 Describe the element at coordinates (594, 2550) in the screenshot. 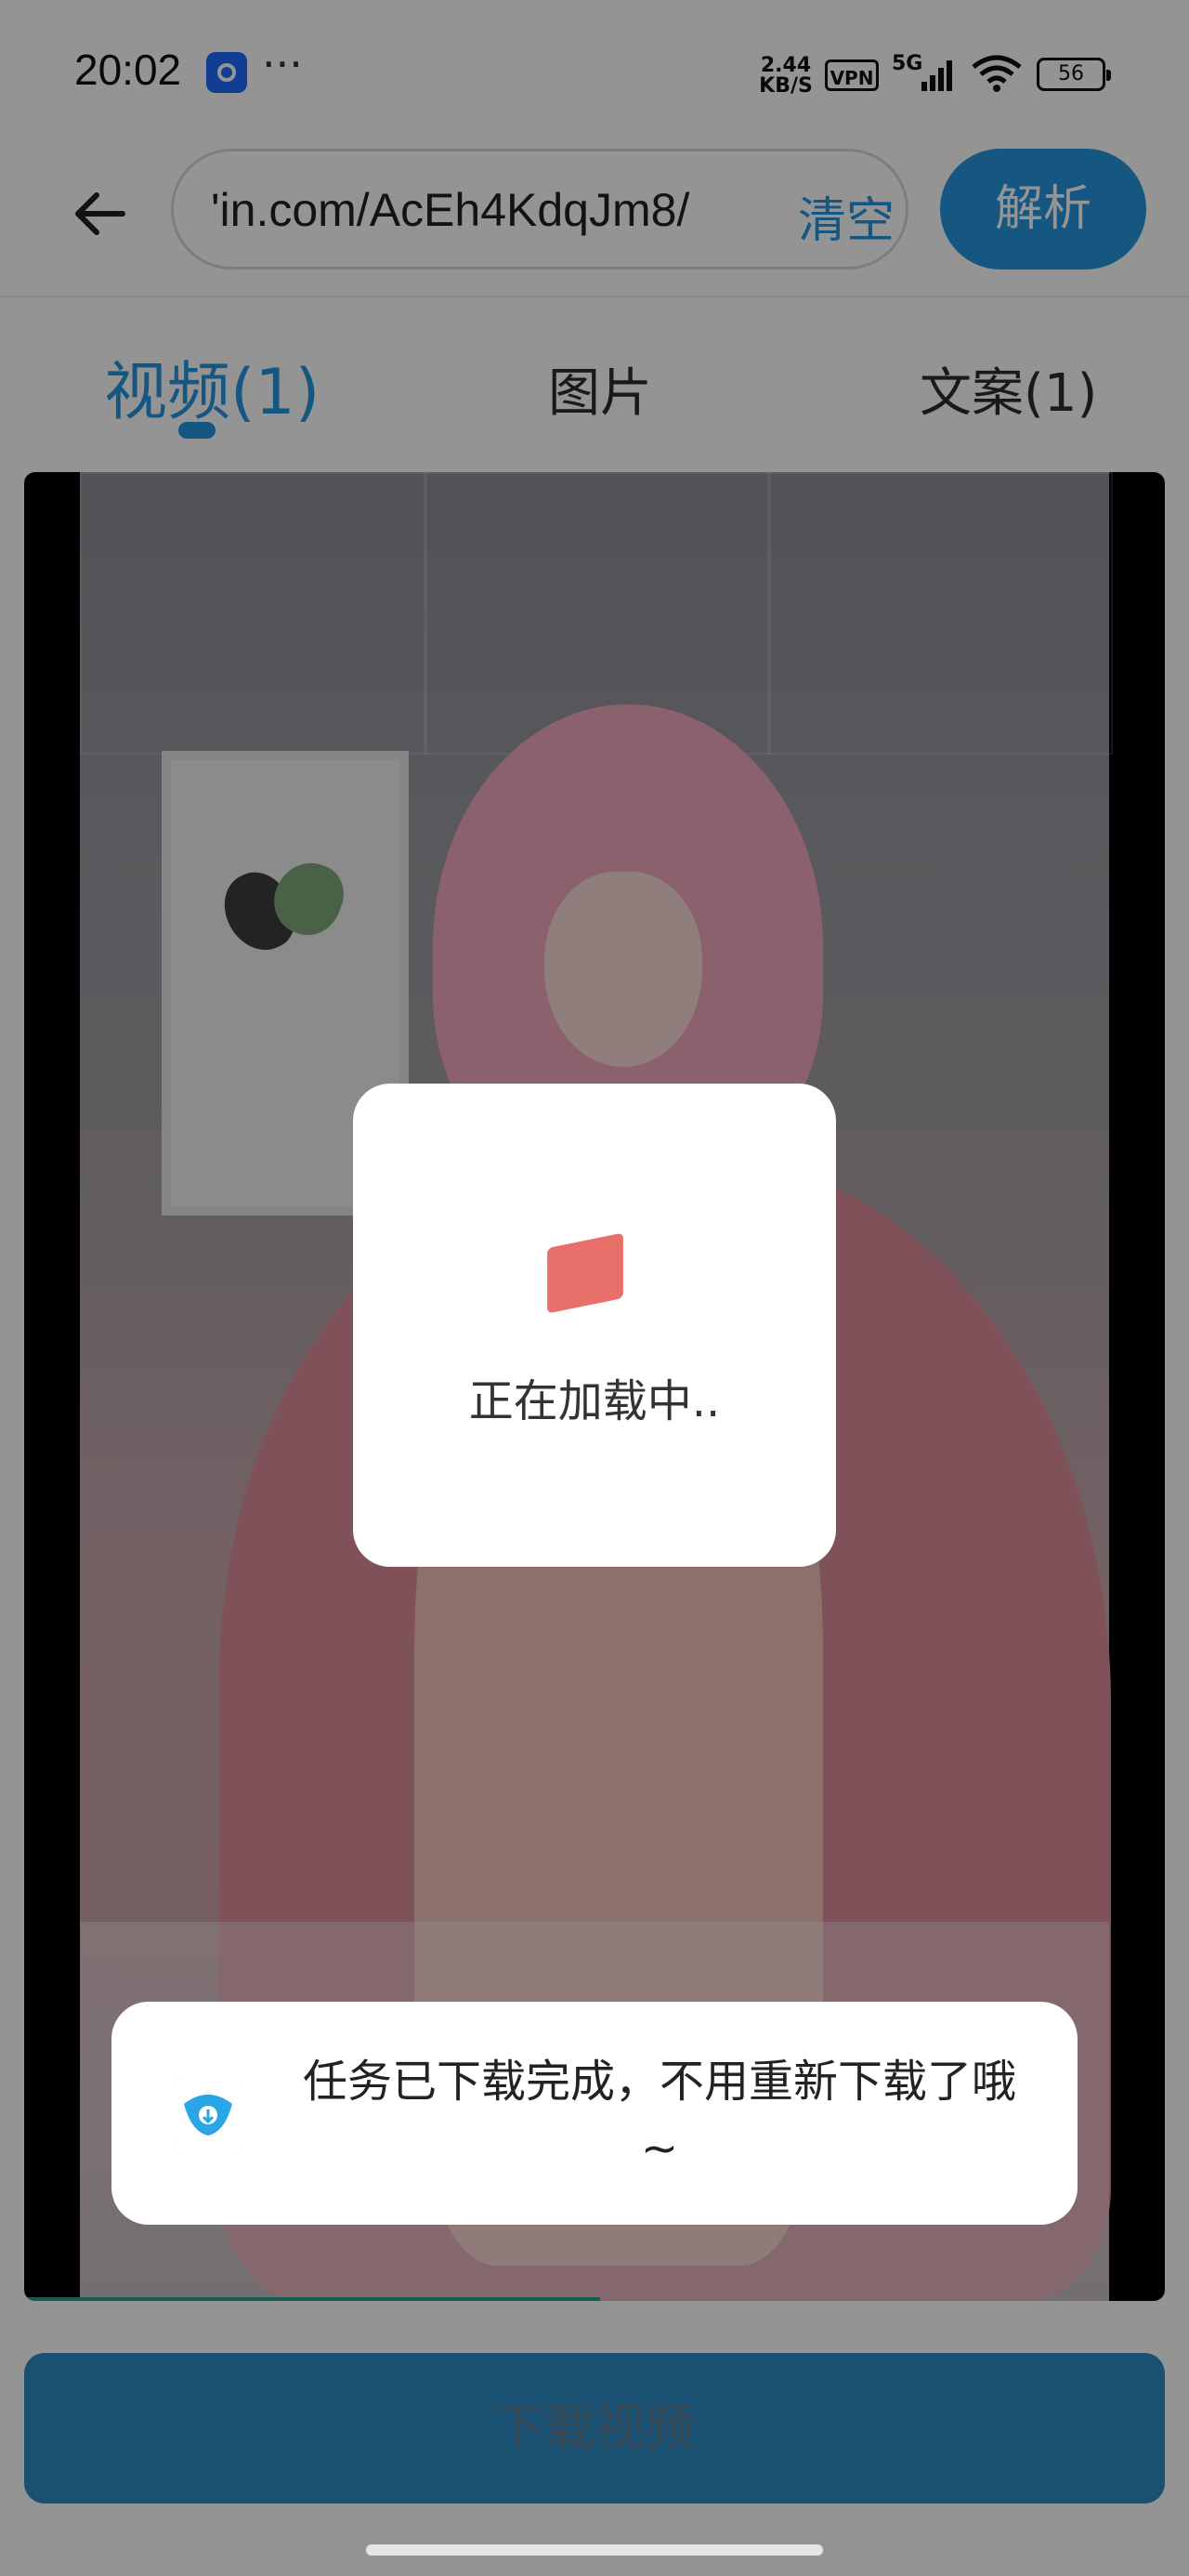

I see `home-indicator` at that location.